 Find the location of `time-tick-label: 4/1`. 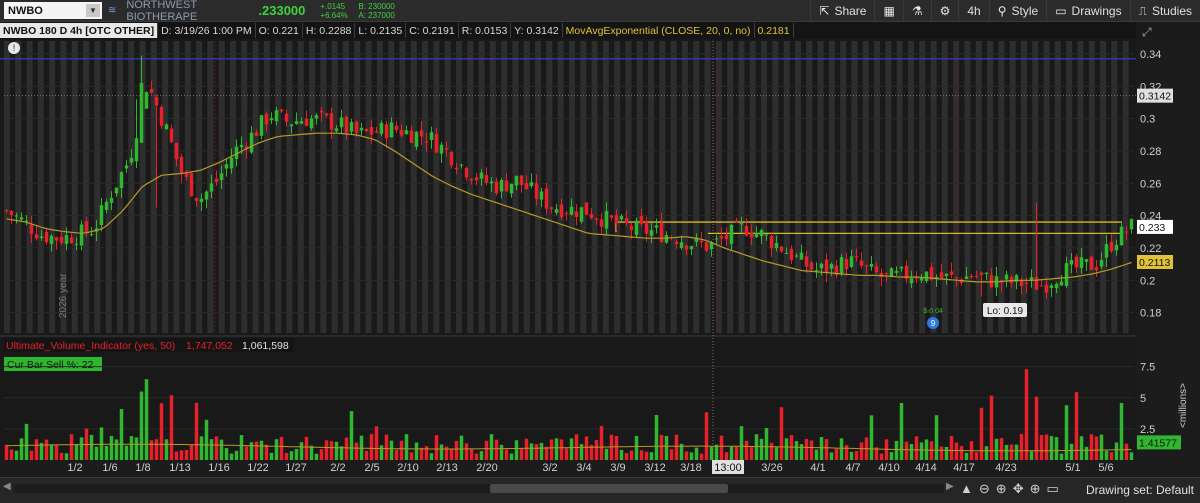

time-tick-label: 4/1 is located at coordinates (817, 468).